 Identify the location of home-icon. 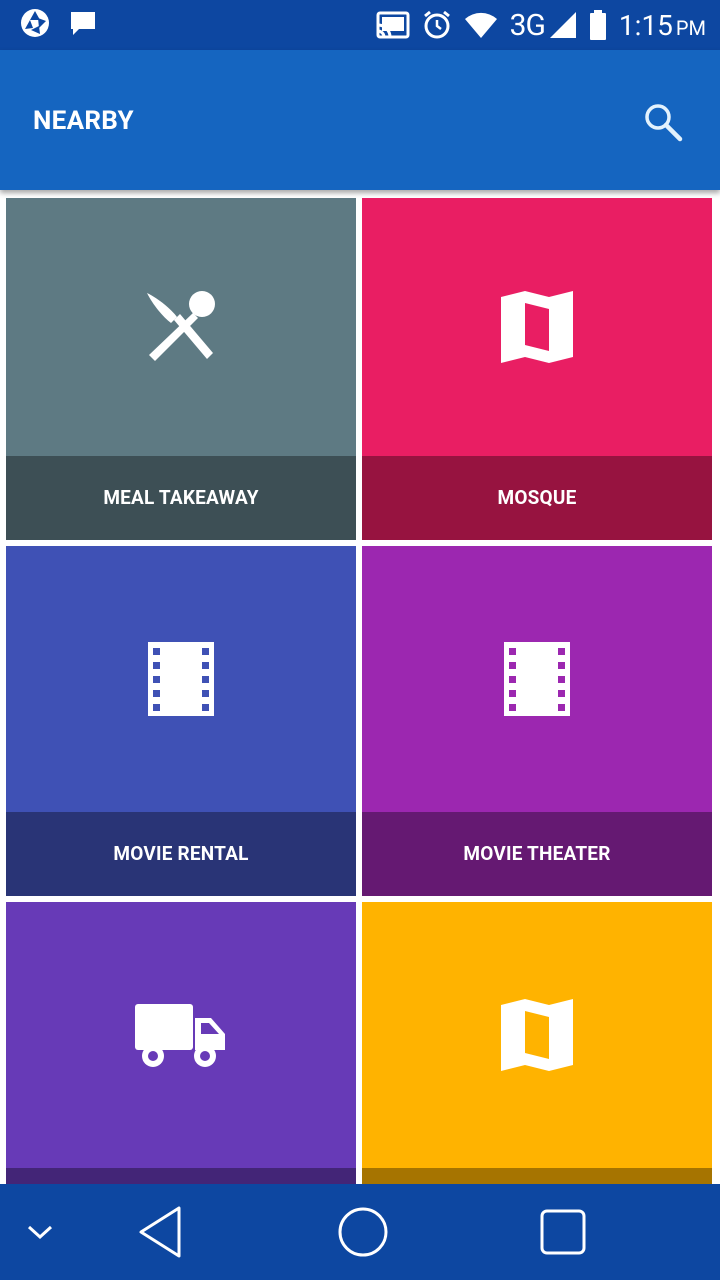
(363, 1232).